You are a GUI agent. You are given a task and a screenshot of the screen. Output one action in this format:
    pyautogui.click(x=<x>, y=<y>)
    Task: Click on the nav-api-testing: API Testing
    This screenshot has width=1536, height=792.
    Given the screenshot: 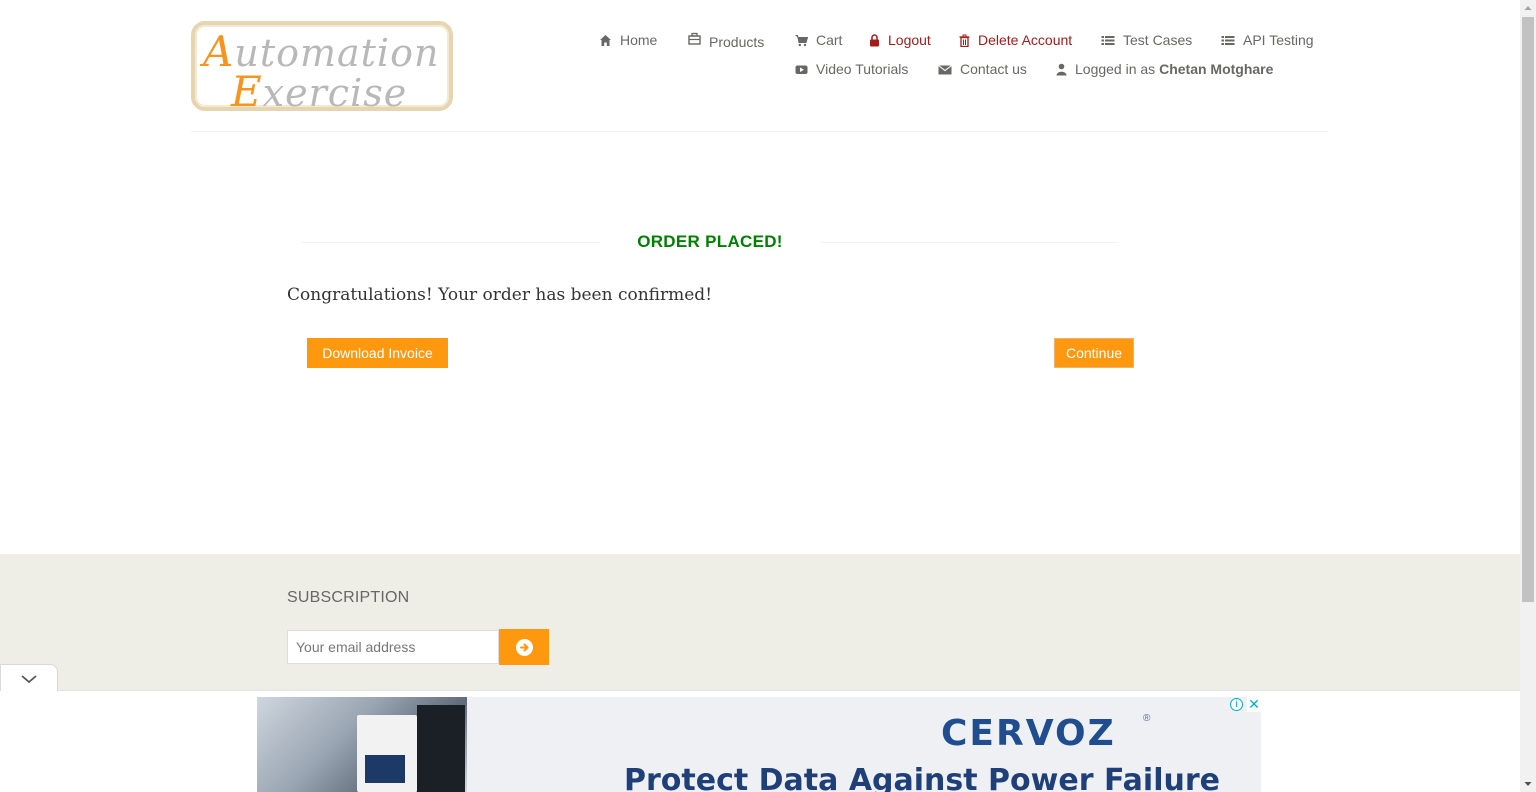 What is the action you would take?
    pyautogui.click(x=1267, y=40)
    